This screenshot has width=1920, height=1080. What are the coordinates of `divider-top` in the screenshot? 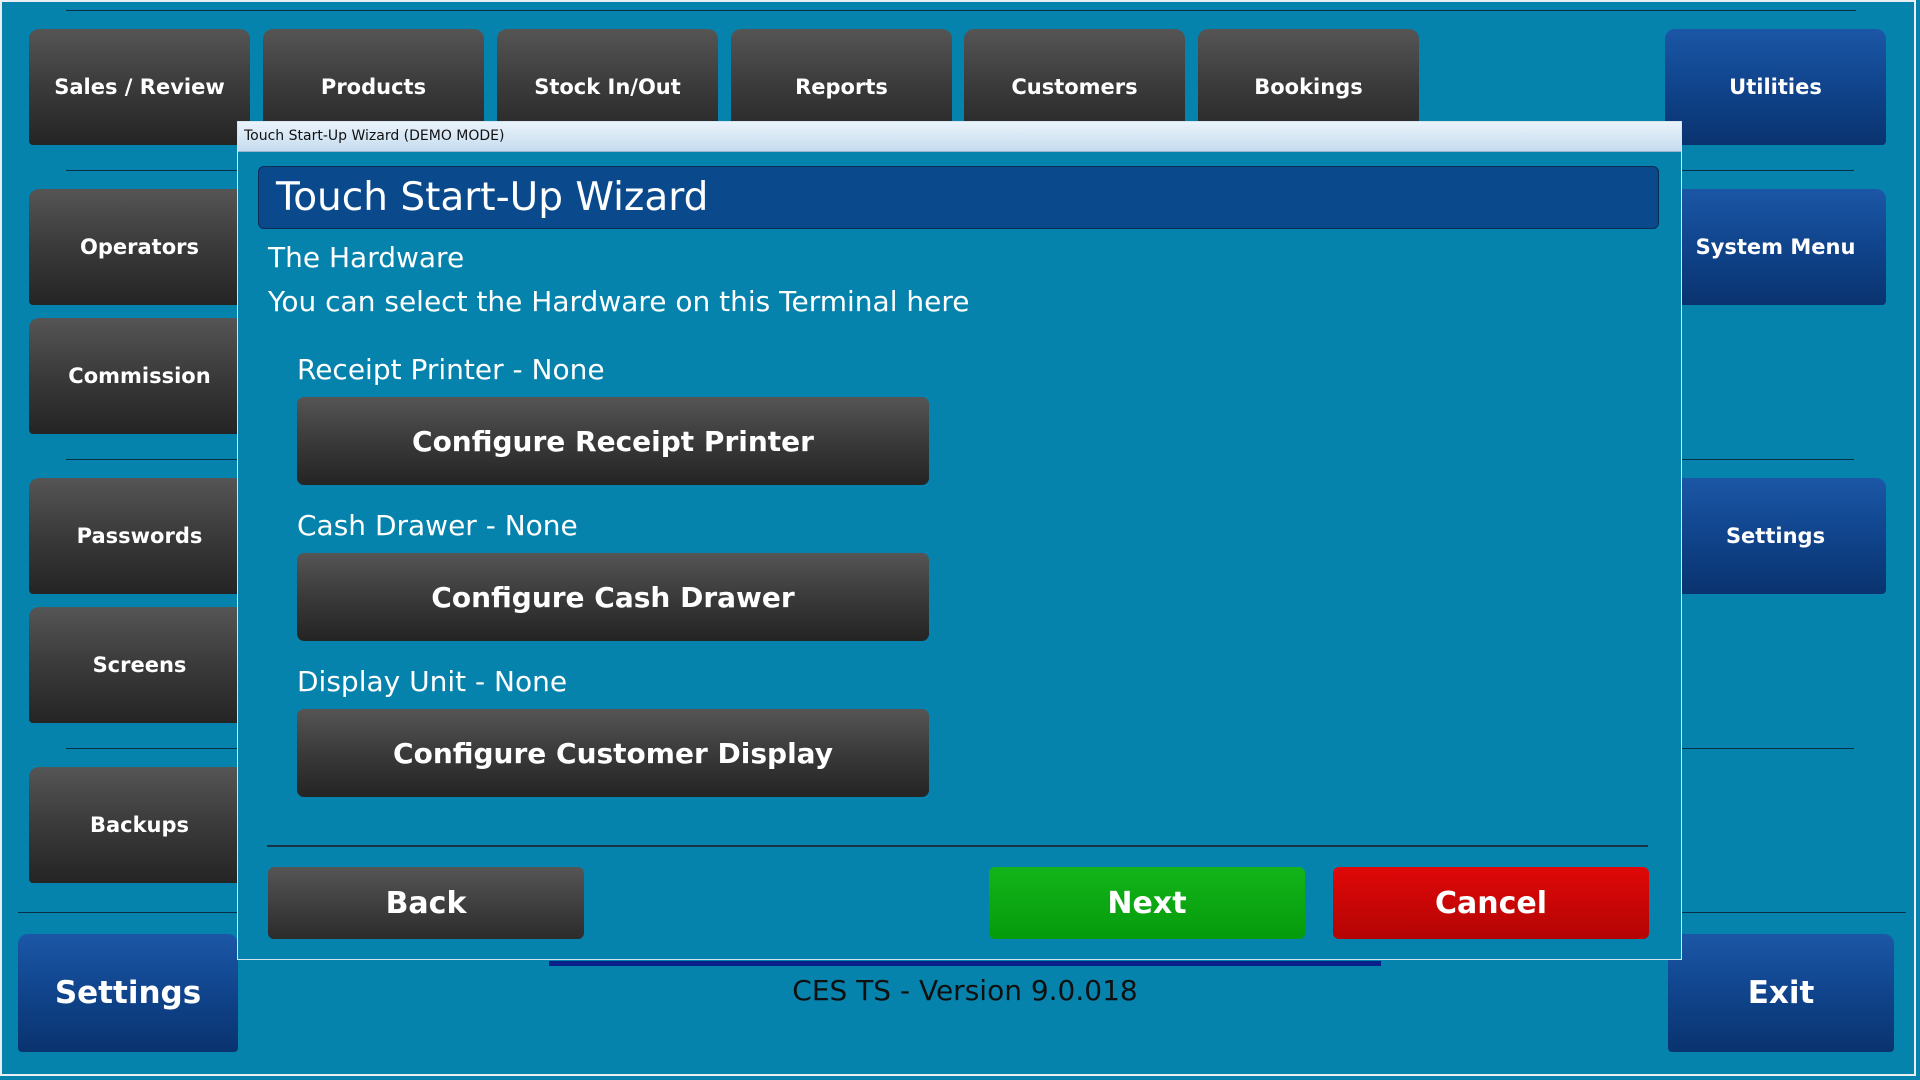 It's located at (961, 10).